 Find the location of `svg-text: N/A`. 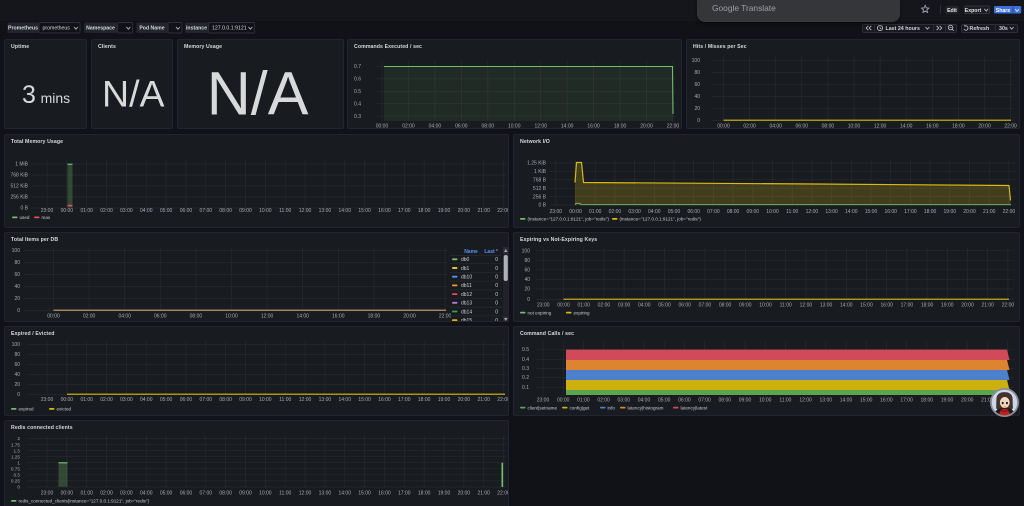

svg-text: N/A is located at coordinates (133, 93).